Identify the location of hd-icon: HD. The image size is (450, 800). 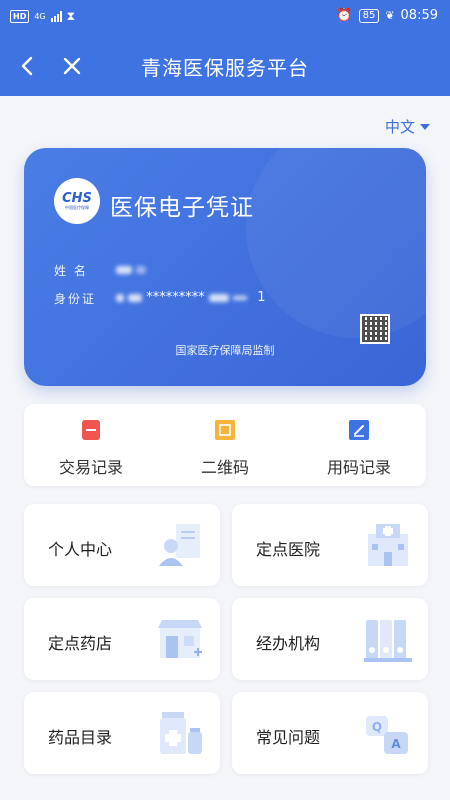
(20, 16).